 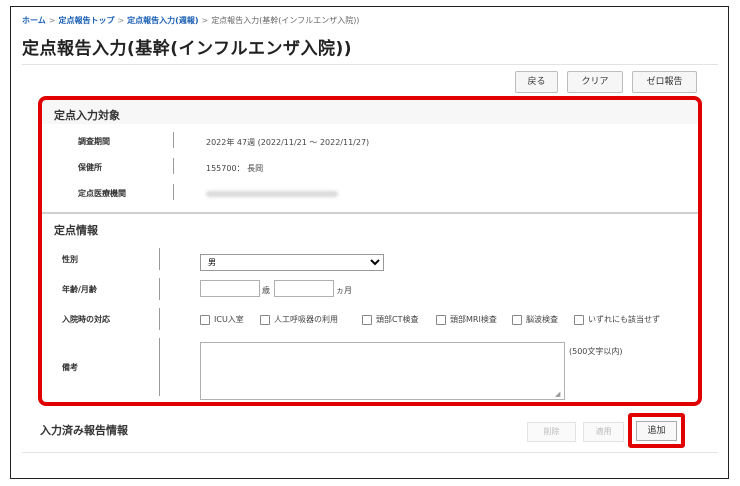 I want to click on clear-button: クリア, so click(x=595, y=82).